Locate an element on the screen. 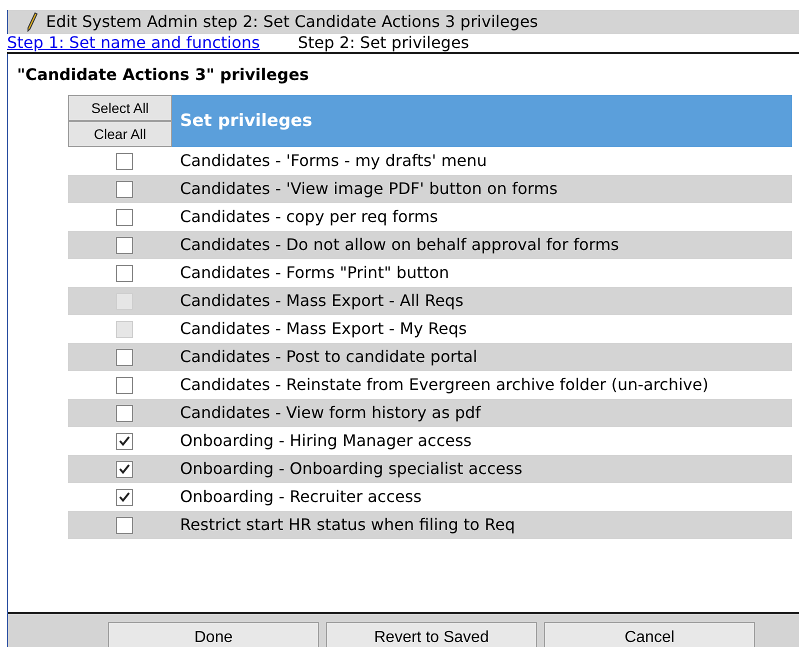 The image size is (799, 647). privilege-label: Onboarding - Recruiter access is located at coordinates (301, 497).